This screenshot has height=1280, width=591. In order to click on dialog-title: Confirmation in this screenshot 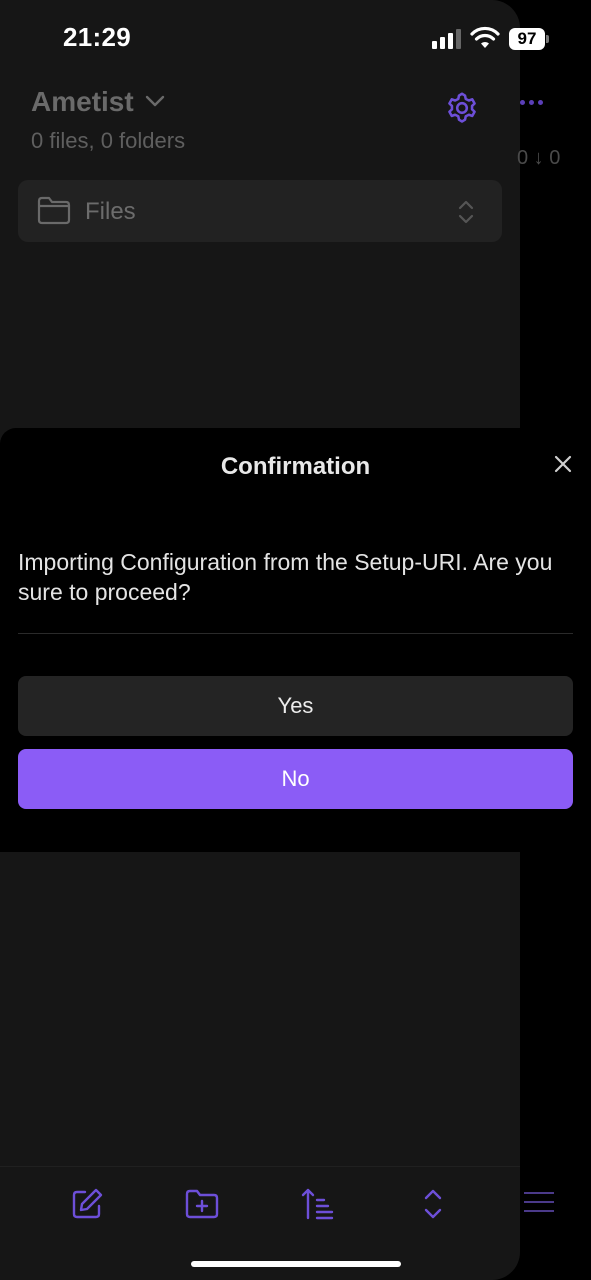, I will do `click(295, 466)`.